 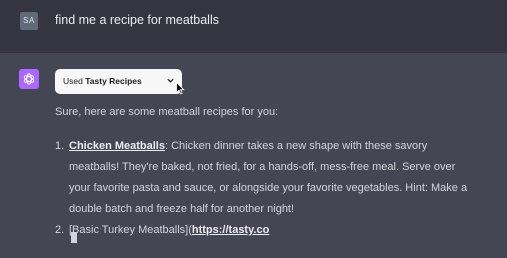 I want to click on plugin-name: Tasty Recipes, so click(x=113, y=81).